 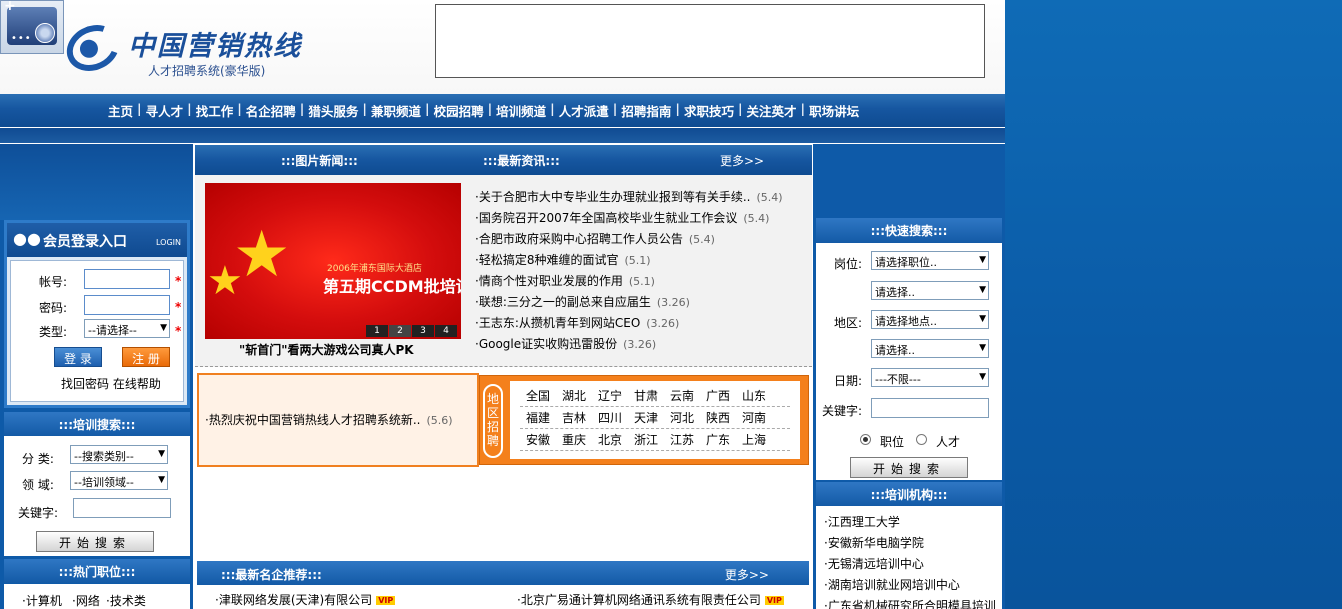 What do you see at coordinates (640, 302) in the screenshot?
I see `news-item: ·联想:三分之一的副总来自应届生 (3.26)` at bounding box center [640, 302].